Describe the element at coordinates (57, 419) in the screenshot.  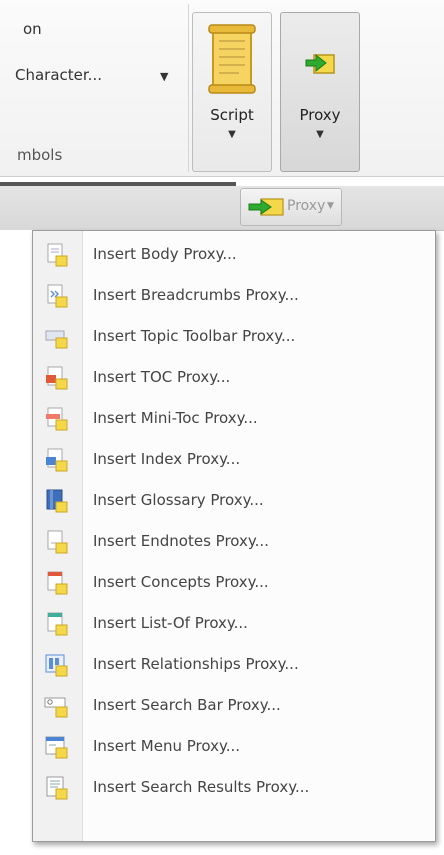
I see `mini-toc-proxy-icon` at that location.